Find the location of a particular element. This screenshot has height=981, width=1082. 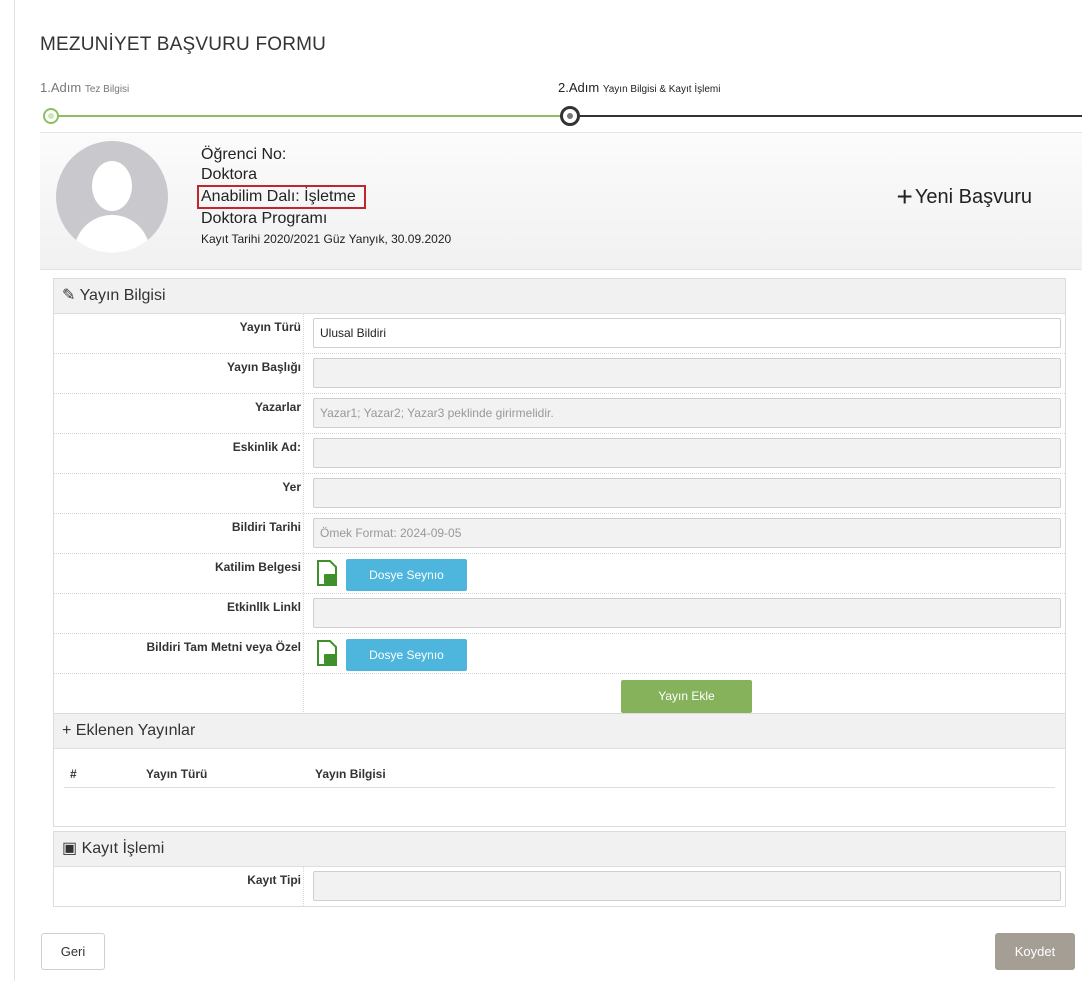

publication-title-input is located at coordinates (687, 373).